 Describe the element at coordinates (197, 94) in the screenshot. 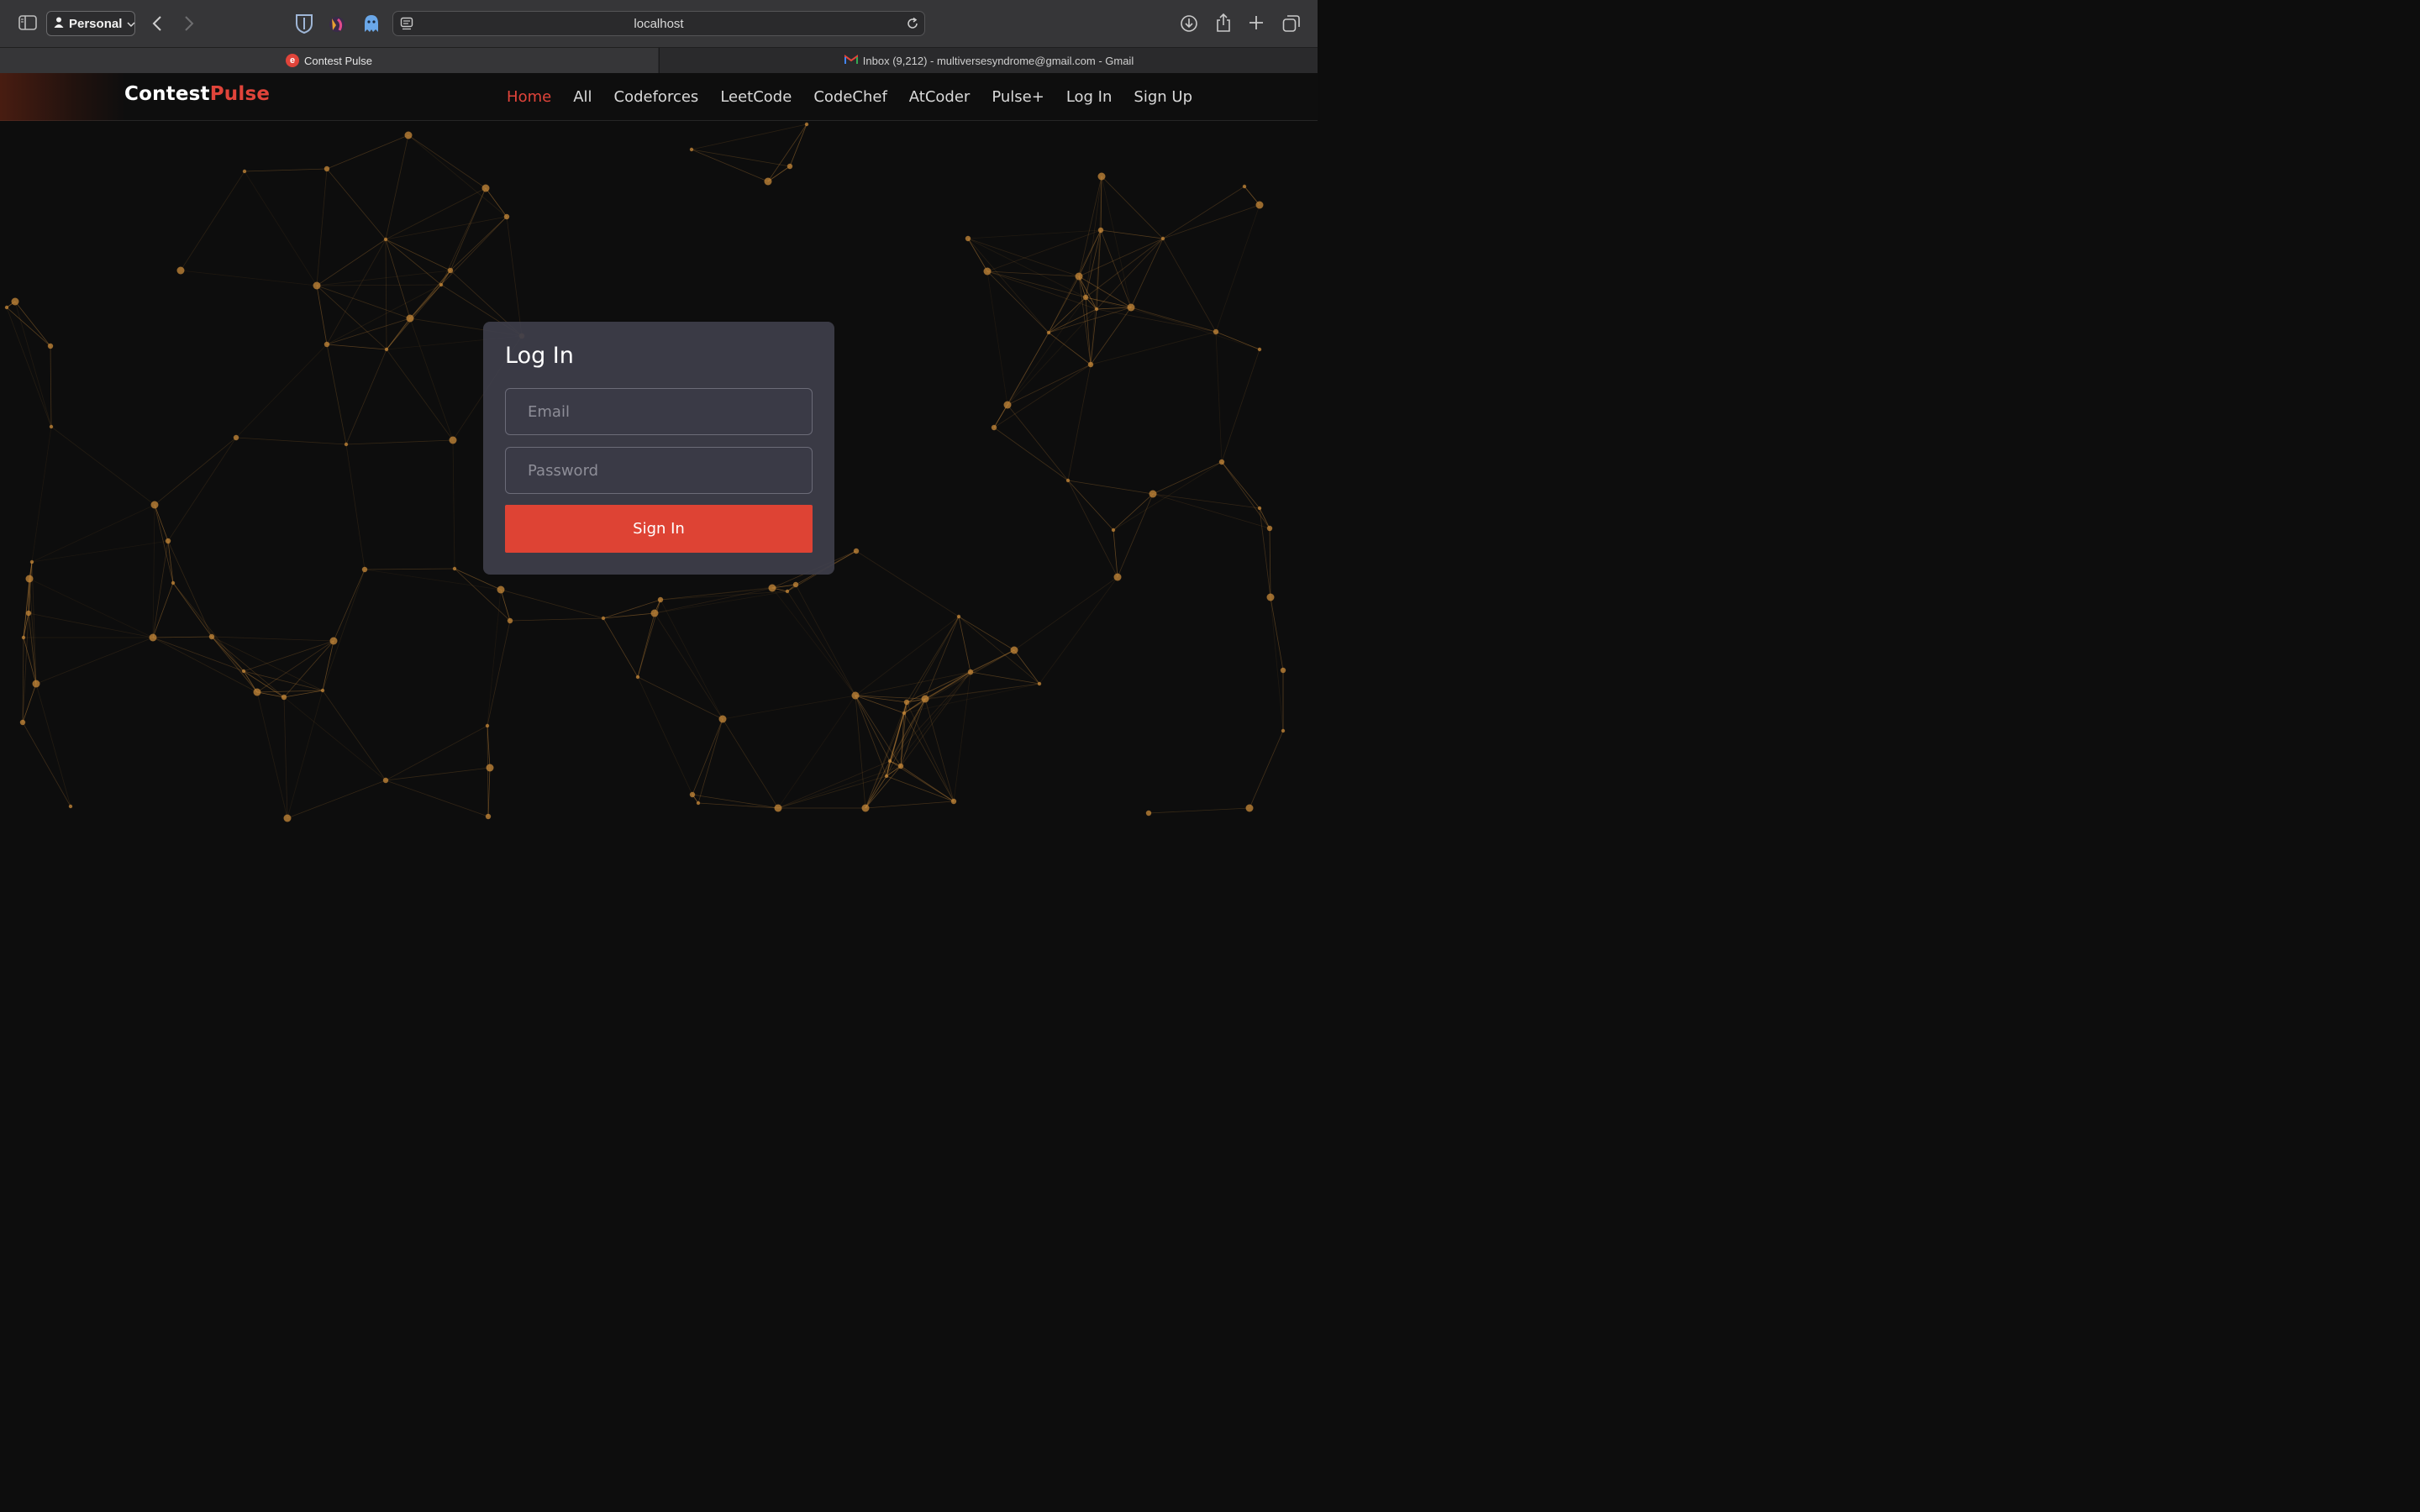

I see `site-logo: ContestPulse` at that location.